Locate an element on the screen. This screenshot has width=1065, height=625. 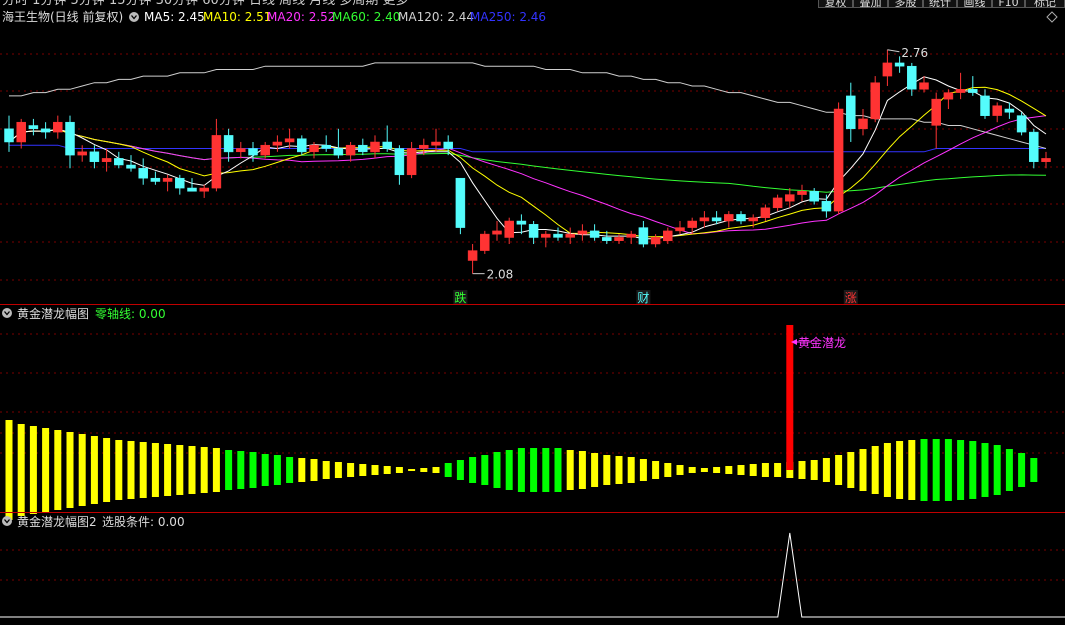
toolbar-button: 叠加 is located at coordinates (870, 4).